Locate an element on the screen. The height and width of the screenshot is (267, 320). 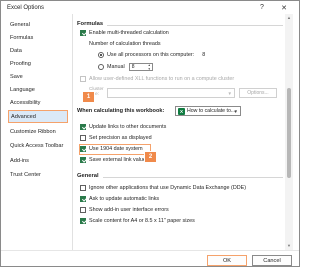
sidebar-item-save: Save is located at coordinates (38, 77).